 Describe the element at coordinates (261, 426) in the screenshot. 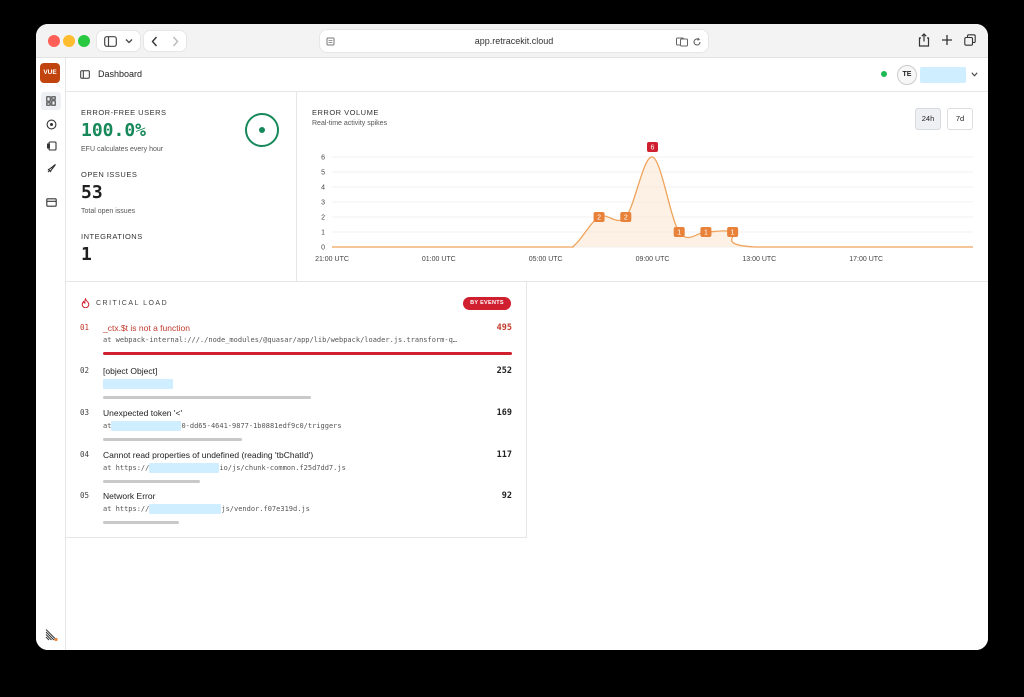

I see `issue-location-suffix: 0-dd65-4641-9877-1b0881edf9c0/triggers` at that location.